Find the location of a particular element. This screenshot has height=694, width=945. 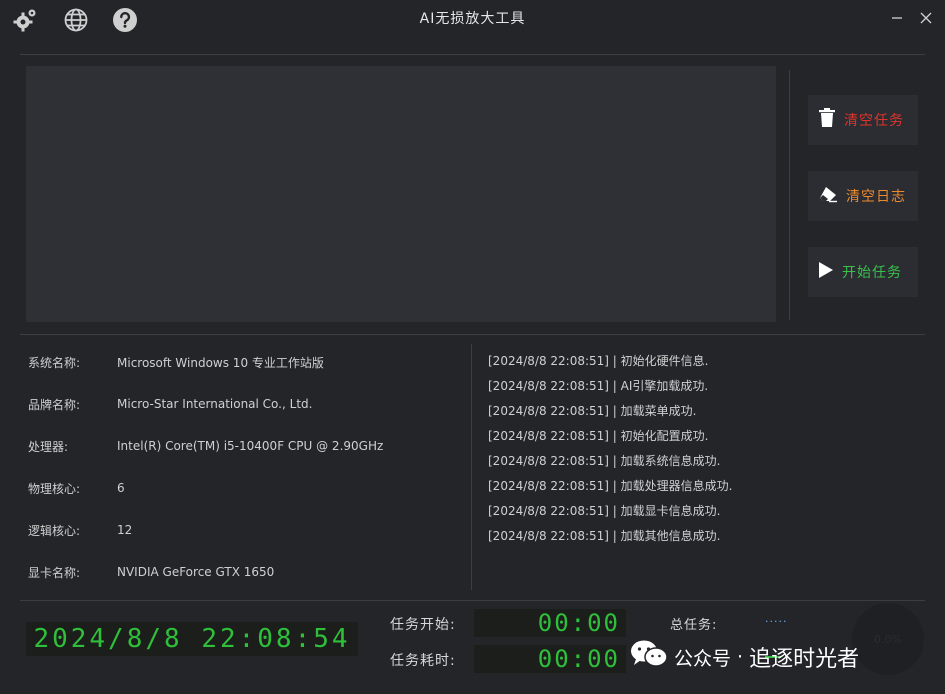

progress-circle: 0.0% is located at coordinates (888, 639).